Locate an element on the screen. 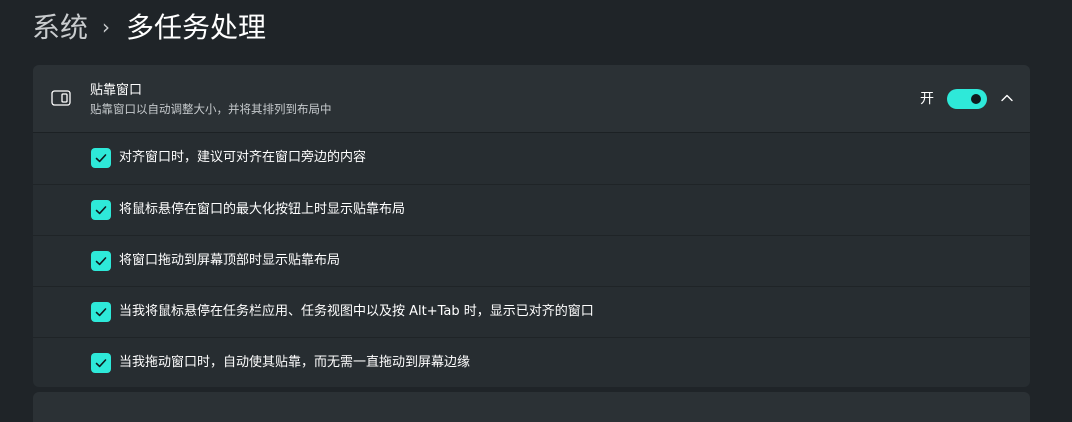 This screenshot has height=422, width=1072. breadcrumb: 系统 › 多任务处理 is located at coordinates (149, 28).